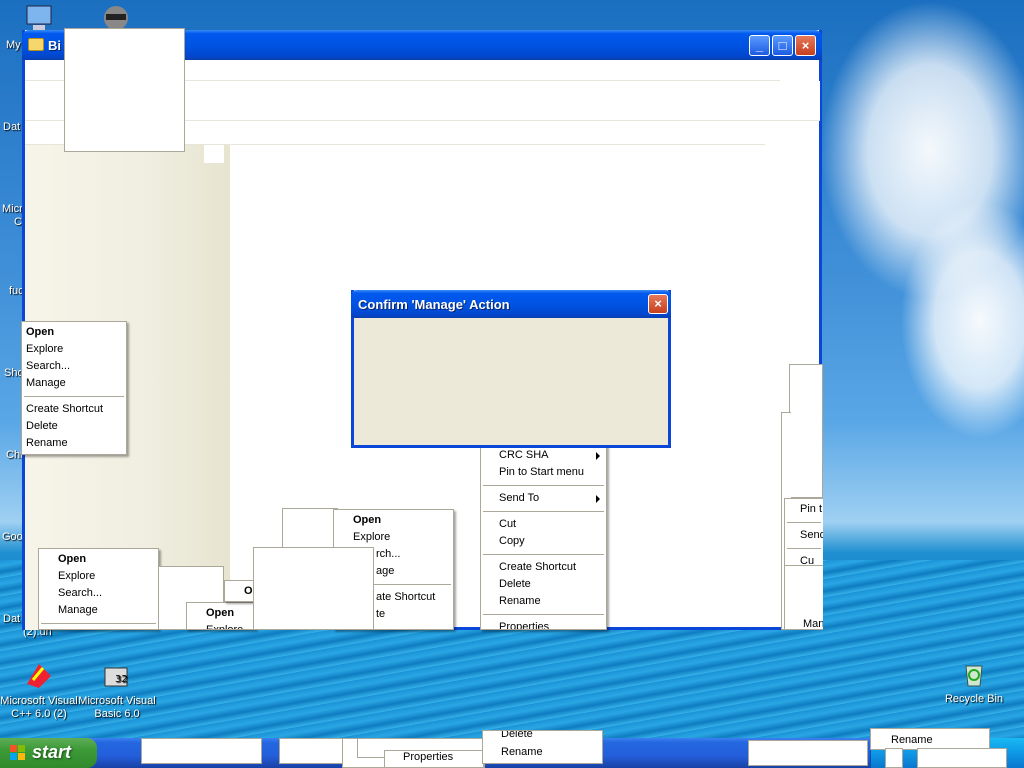  I want to click on menu-item-copy: Copy, so click(543, 541).